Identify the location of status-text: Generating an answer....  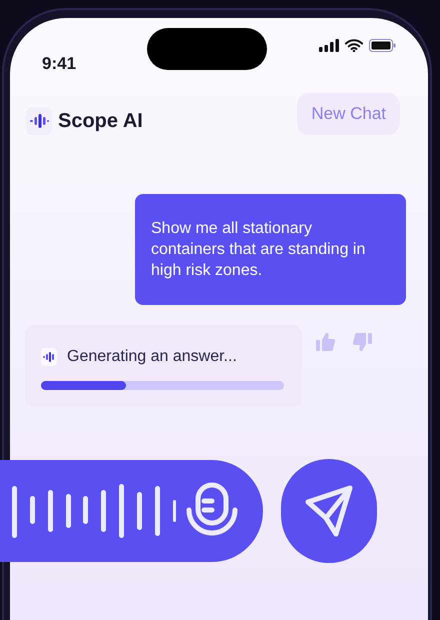
(152, 357).